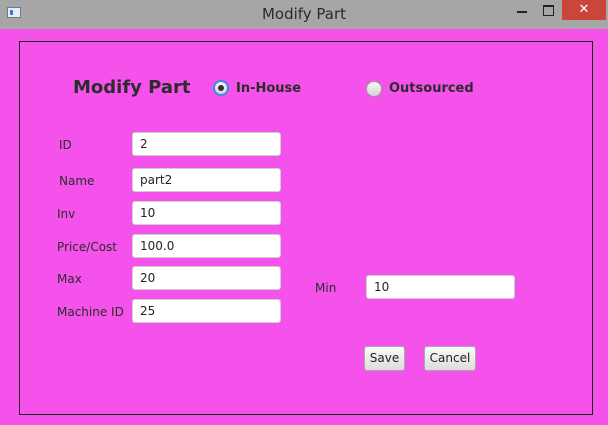 This screenshot has height=425, width=608. What do you see at coordinates (326, 288) in the screenshot?
I see `min-label: Min` at bounding box center [326, 288].